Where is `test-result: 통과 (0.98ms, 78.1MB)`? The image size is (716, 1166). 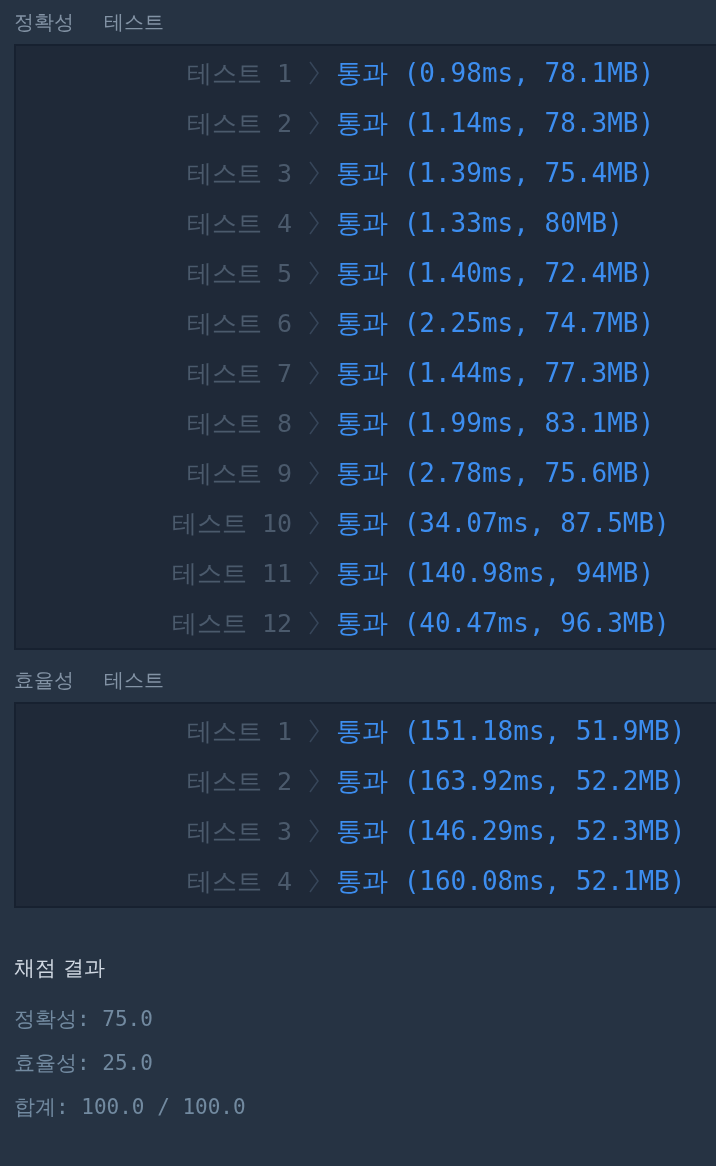
test-result: 통과 (0.98ms, 78.1MB) is located at coordinates (496, 73).